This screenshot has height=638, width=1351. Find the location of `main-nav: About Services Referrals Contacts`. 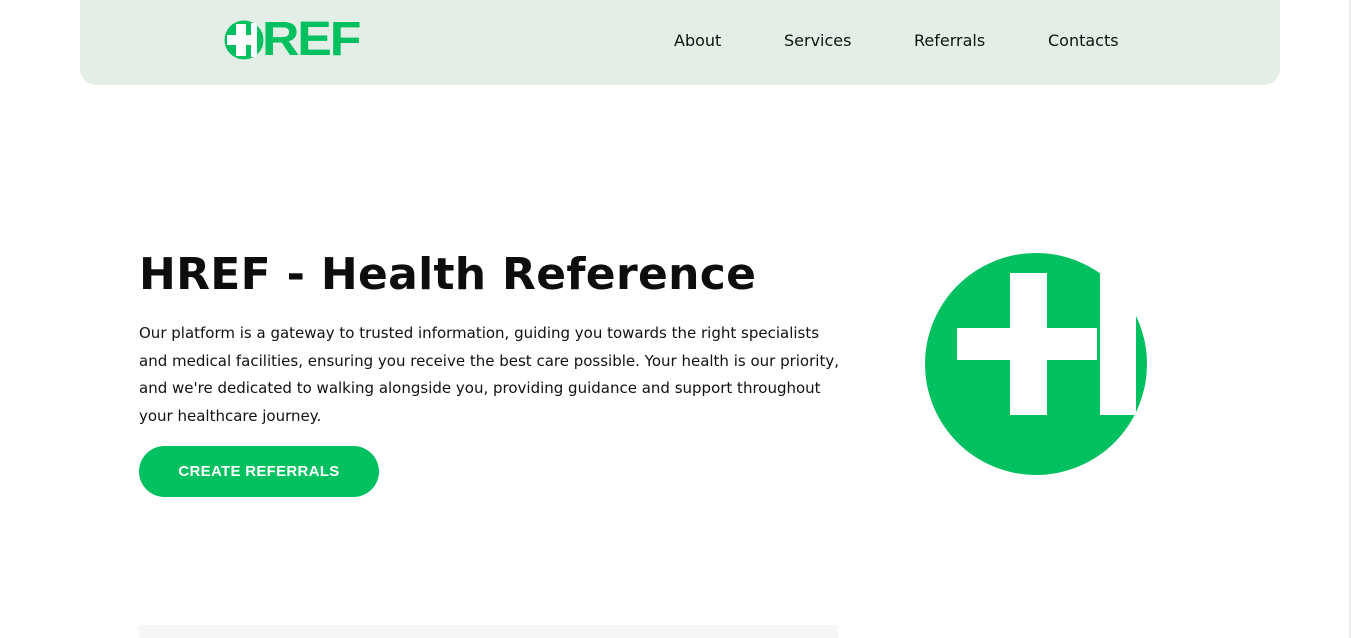

main-nav: About Services Referrals Contacts is located at coordinates (680, 42).